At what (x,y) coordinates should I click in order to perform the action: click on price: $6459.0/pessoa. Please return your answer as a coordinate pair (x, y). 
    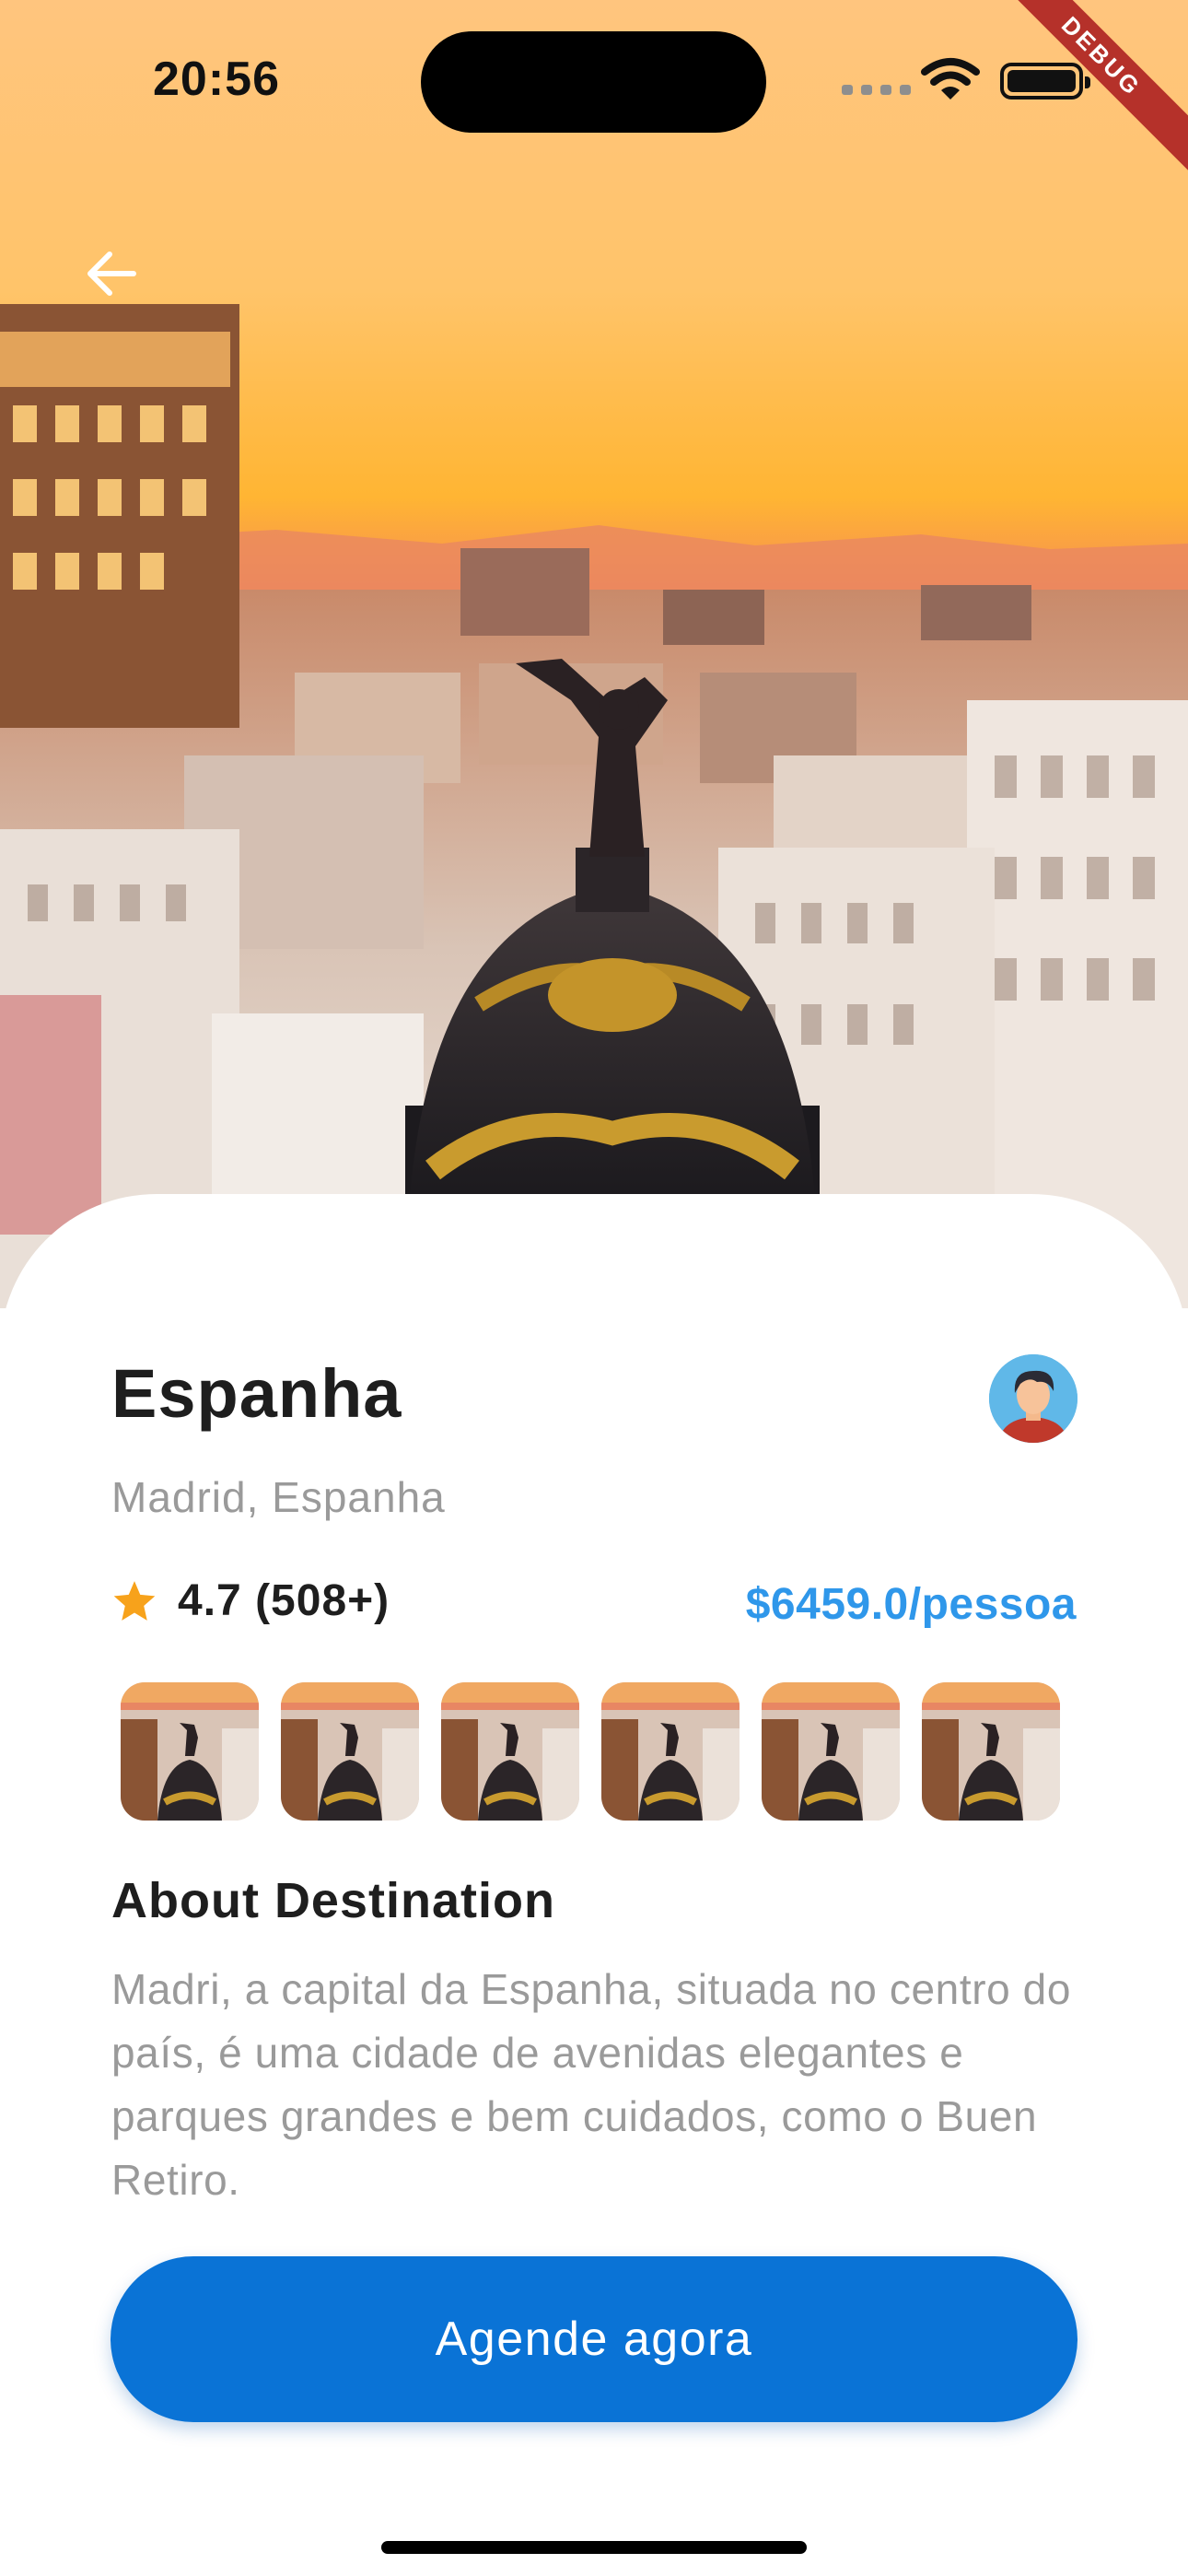
    Looking at the image, I should click on (911, 1604).